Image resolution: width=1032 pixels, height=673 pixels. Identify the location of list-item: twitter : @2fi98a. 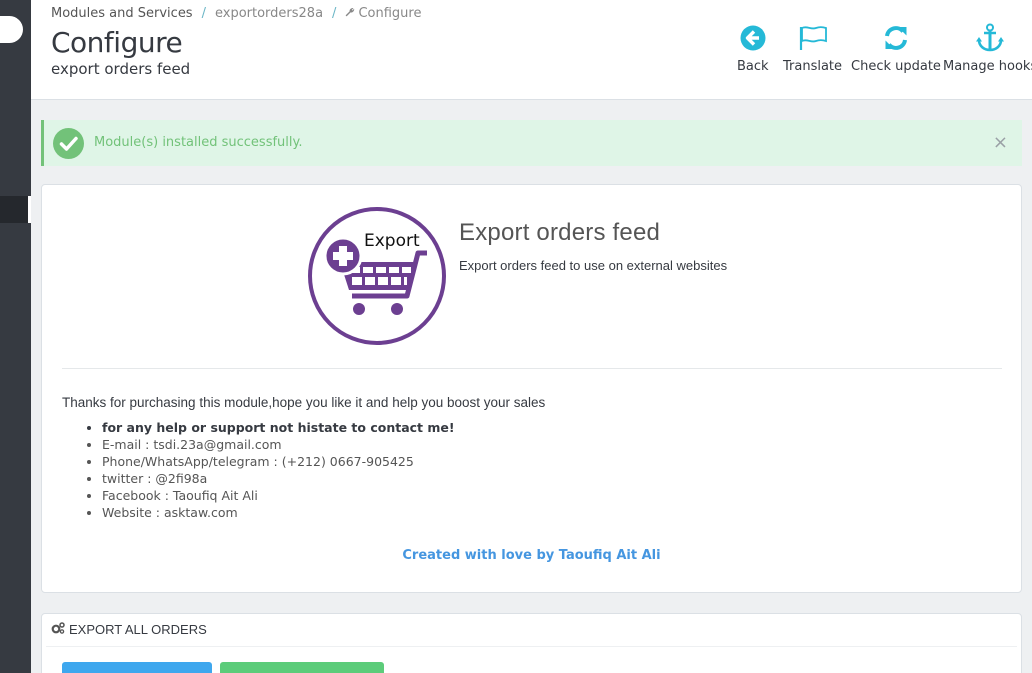
(278, 478).